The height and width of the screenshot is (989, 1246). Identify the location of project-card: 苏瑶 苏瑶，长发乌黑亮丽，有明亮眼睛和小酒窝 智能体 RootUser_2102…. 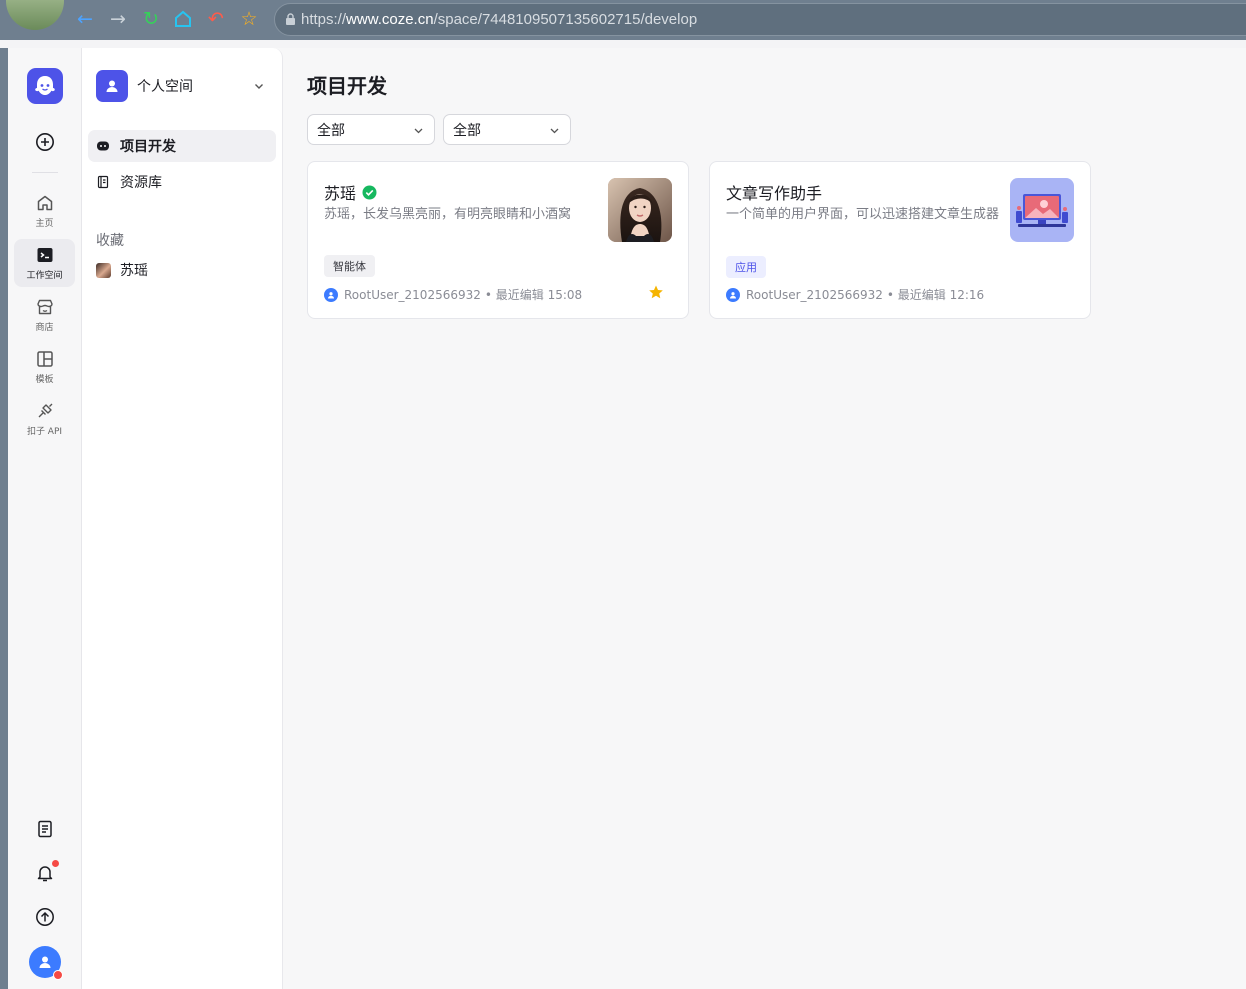
(498, 240).